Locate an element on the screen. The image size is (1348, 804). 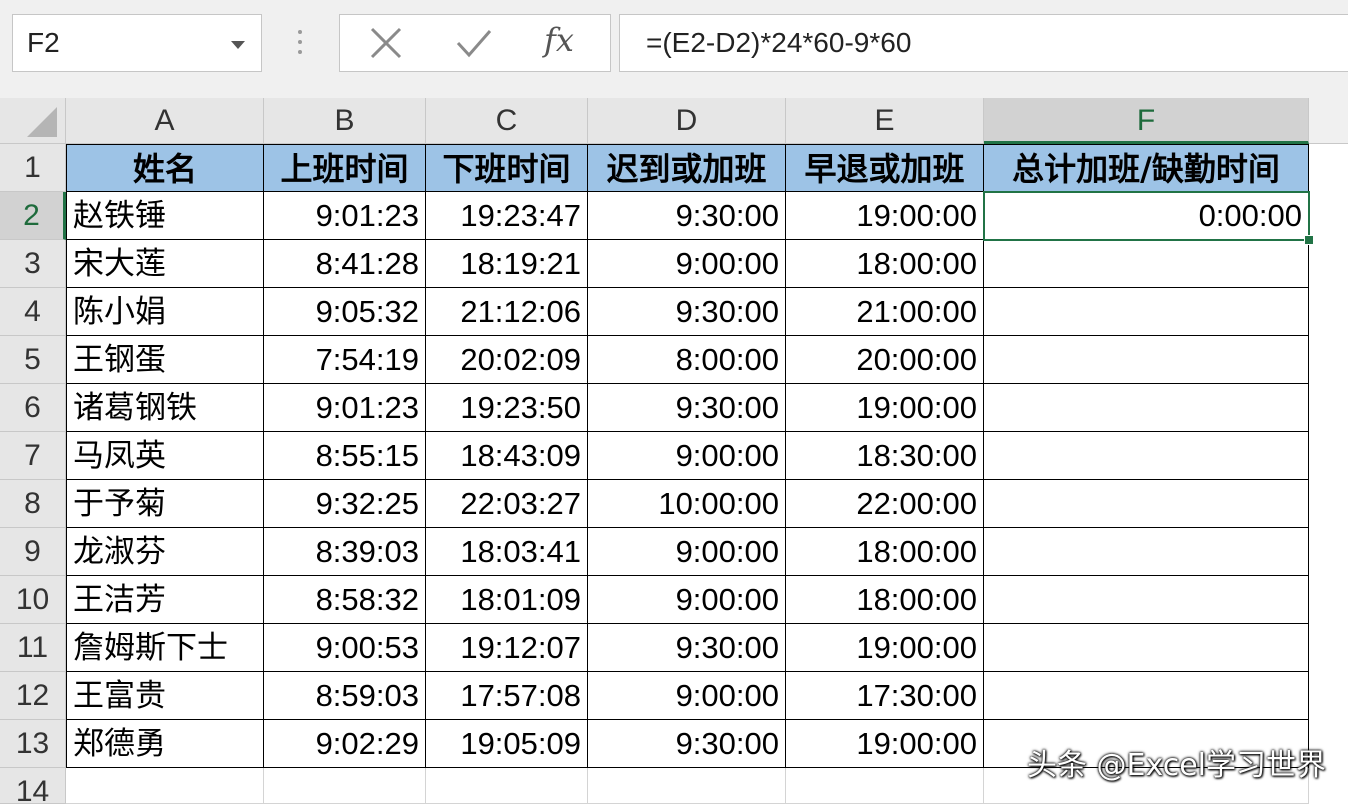
cell-b12: 8:59:03 is located at coordinates (345, 696).